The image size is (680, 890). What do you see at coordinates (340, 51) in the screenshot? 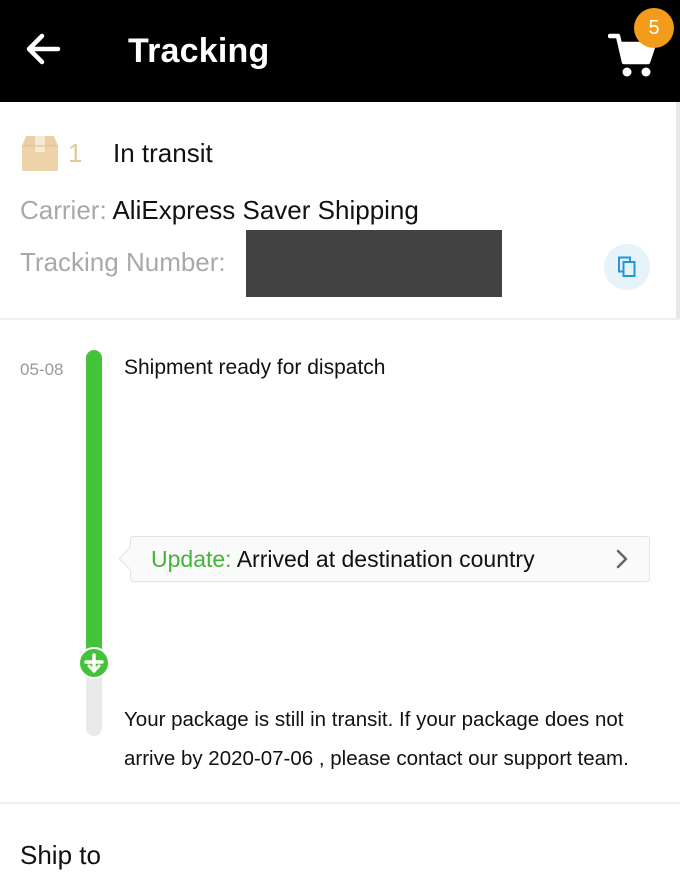
I see `app-header: Tracking 5` at bounding box center [340, 51].